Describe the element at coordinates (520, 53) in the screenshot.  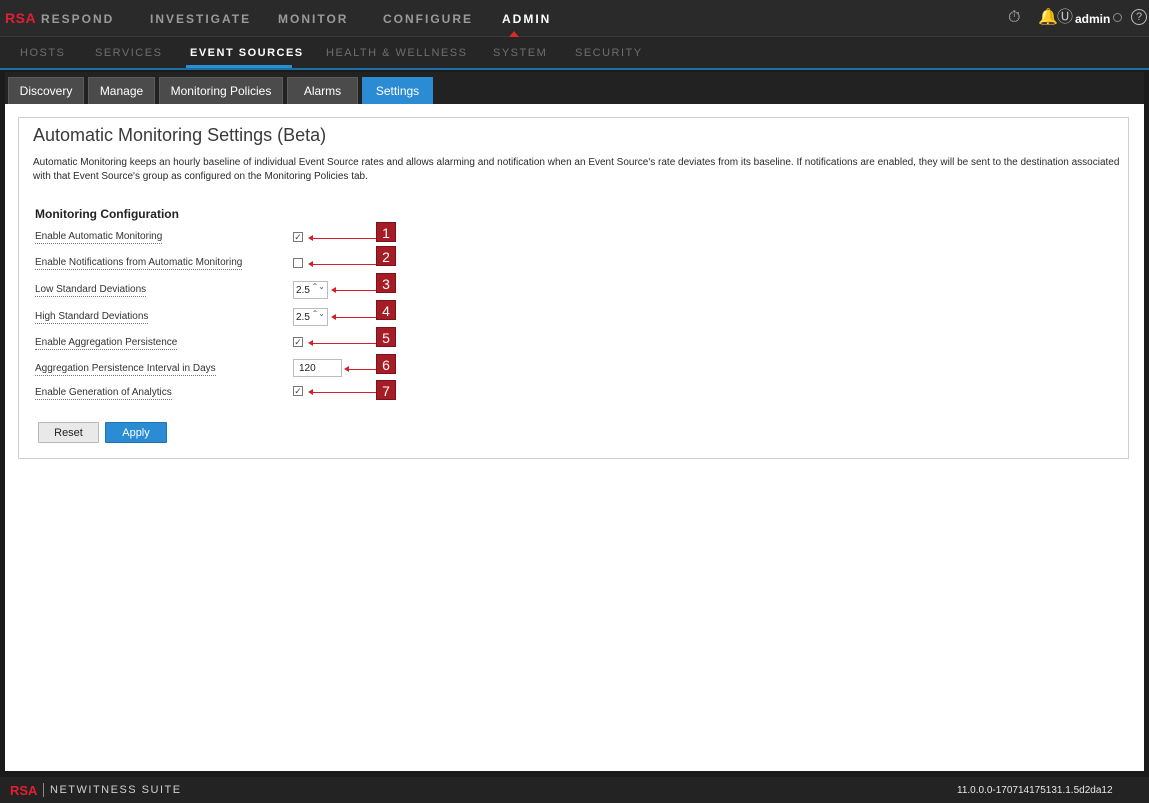
I see `subnav-system: SYSTEM` at that location.